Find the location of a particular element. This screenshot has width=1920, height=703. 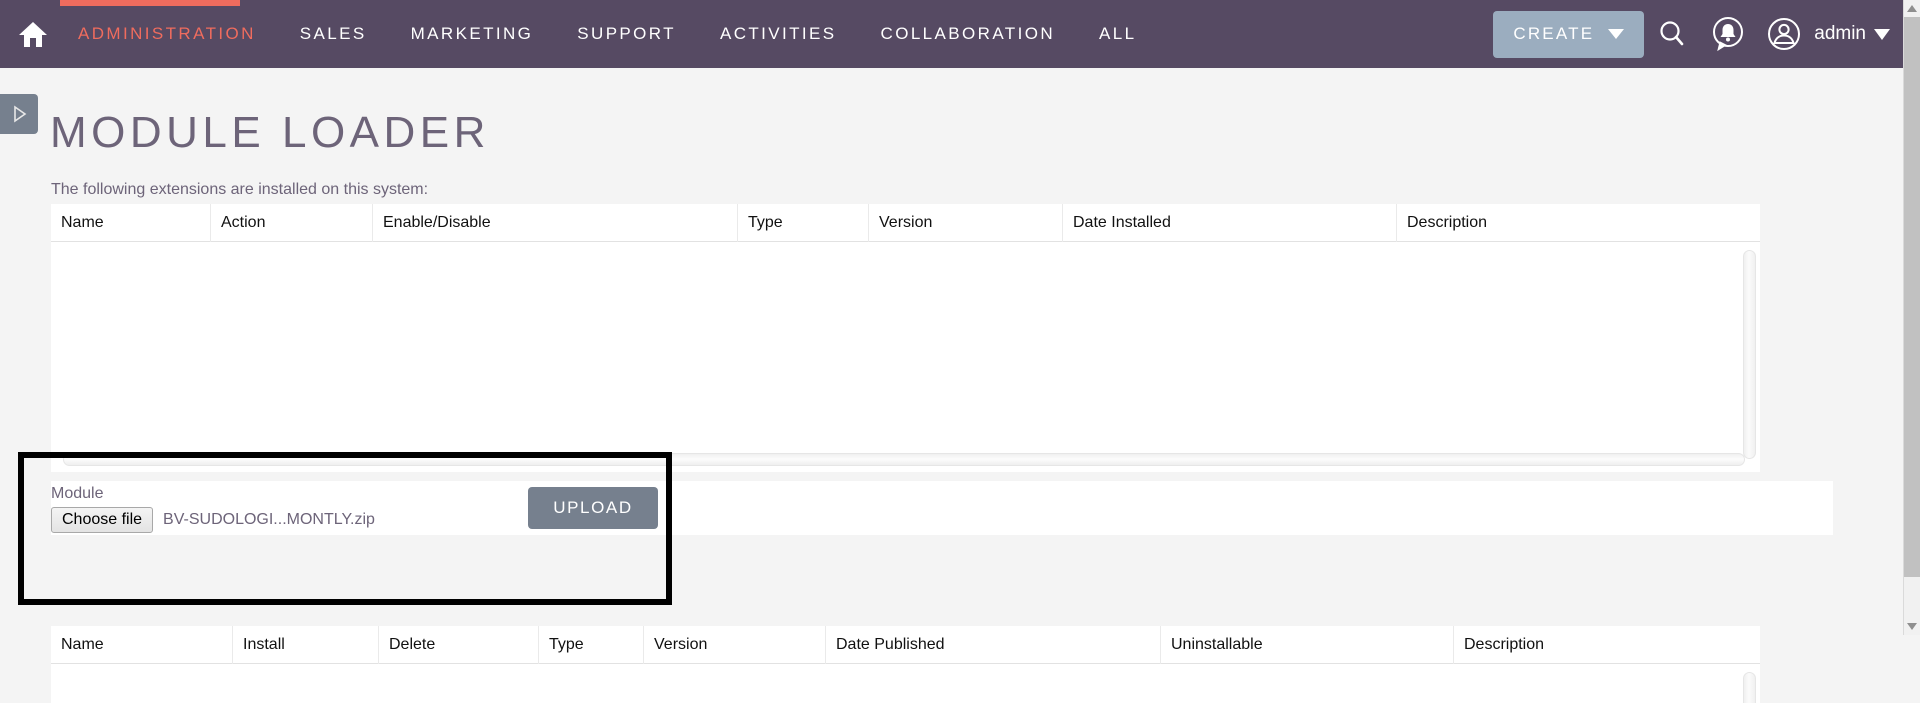

window-scrollbar is located at coordinates (1911, 317).